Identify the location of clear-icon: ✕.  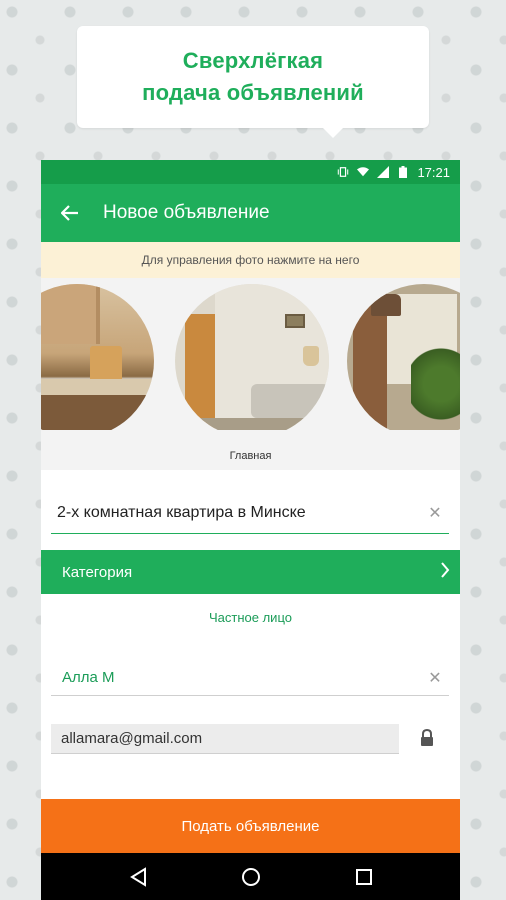
(435, 513).